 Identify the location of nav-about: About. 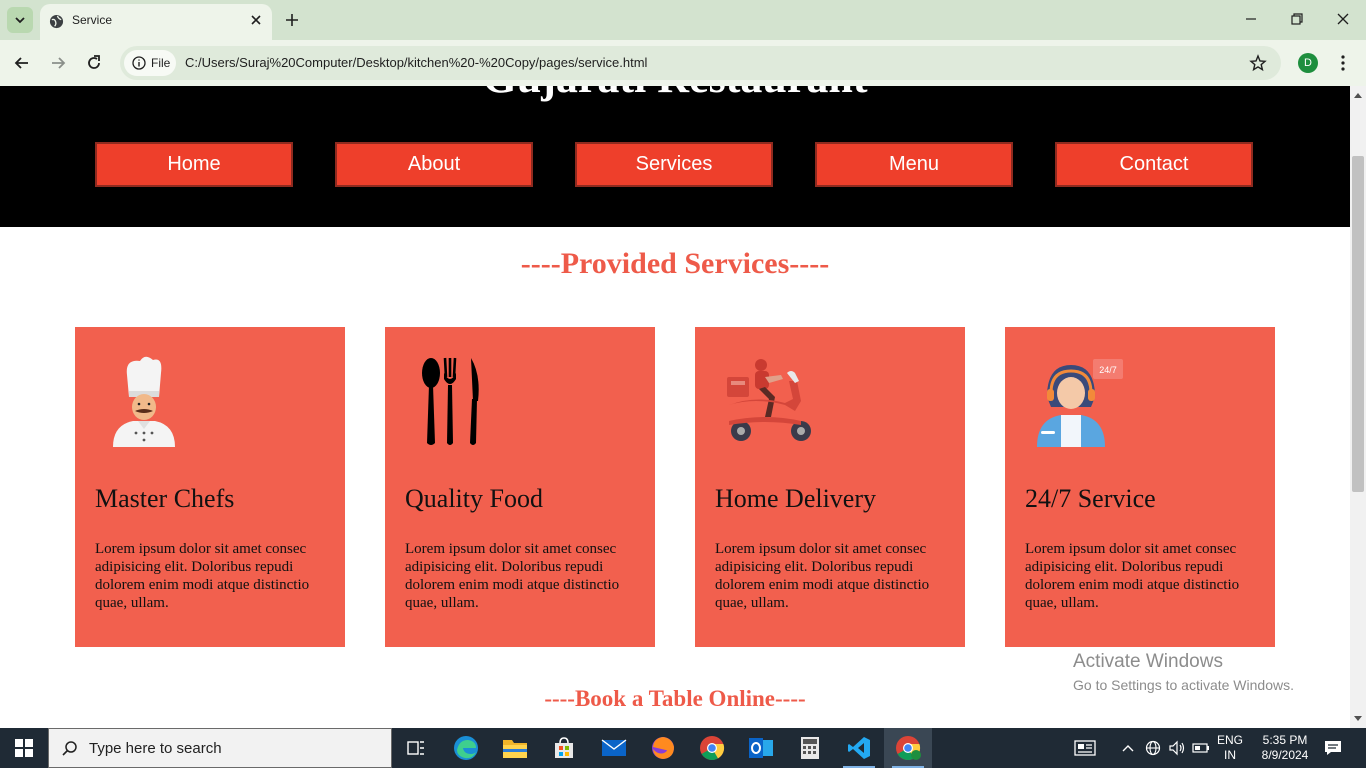
(434, 164).